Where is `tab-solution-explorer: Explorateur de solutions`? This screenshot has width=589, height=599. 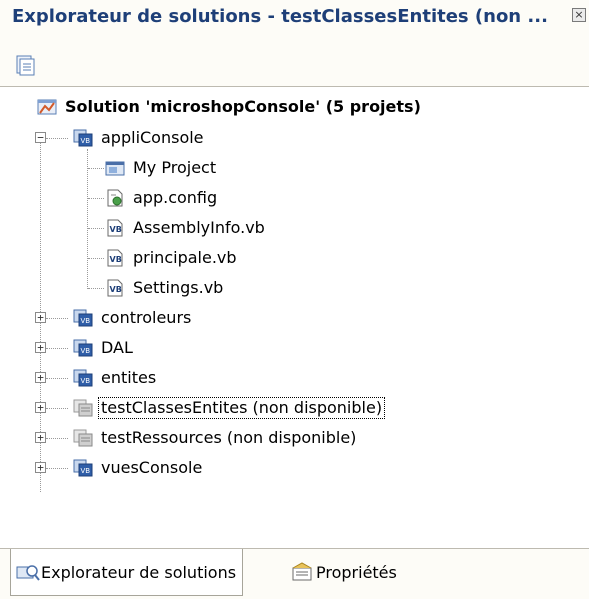 tab-solution-explorer: Explorateur de solutions is located at coordinates (127, 572).